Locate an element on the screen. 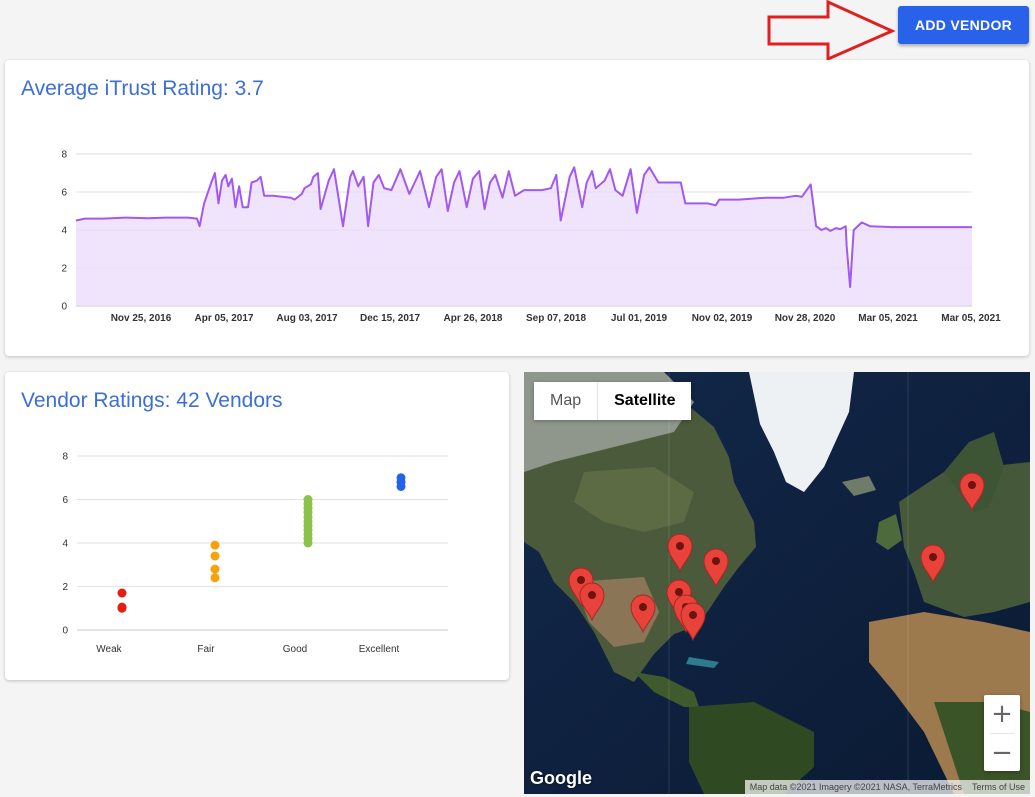 The height and width of the screenshot is (797, 1035). zoom-in-button: + is located at coordinates (1002, 714).